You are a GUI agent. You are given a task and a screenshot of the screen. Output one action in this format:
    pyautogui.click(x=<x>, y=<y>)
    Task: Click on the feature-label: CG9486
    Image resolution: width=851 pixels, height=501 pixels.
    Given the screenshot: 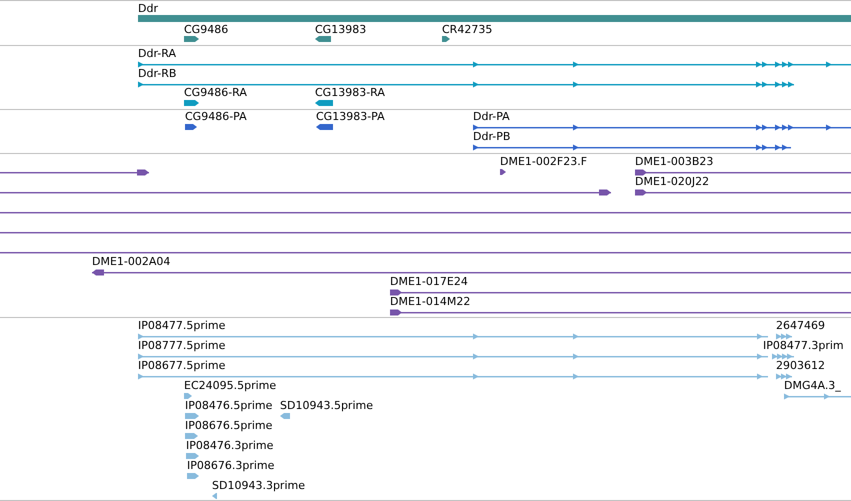 What is the action you would take?
    pyautogui.click(x=206, y=29)
    